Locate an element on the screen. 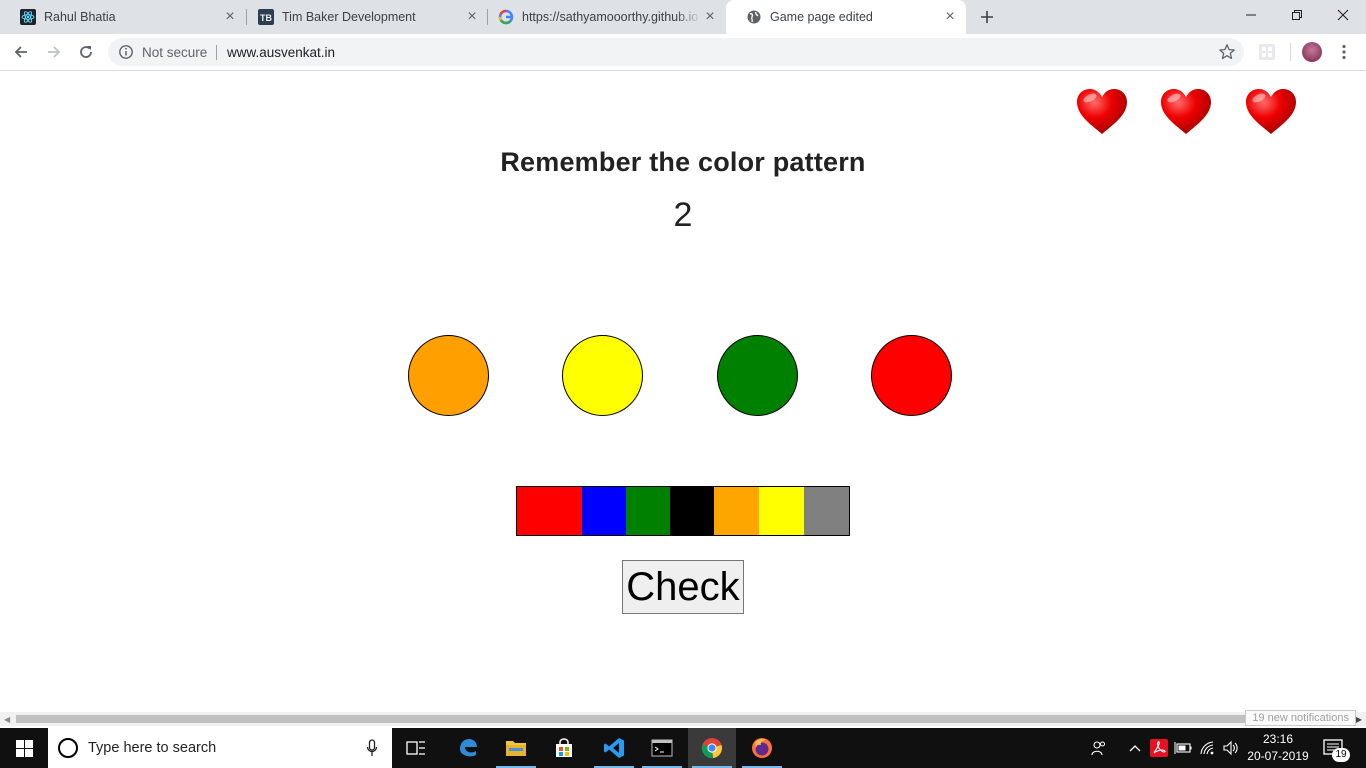  tab-title: Tim Baker Development is located at coordinates (349, 17).